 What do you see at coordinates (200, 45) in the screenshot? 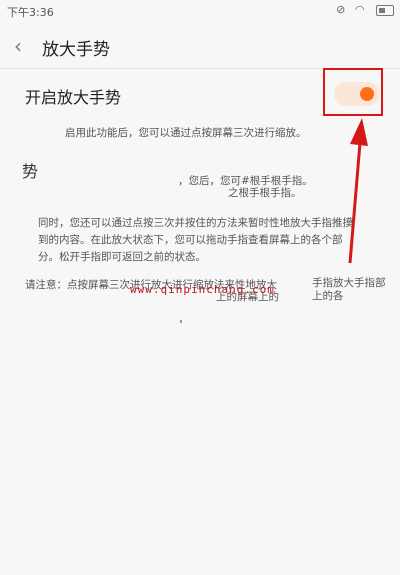
I see `title-bar: ‹ 放大手势` at bounding box center [200, 45].